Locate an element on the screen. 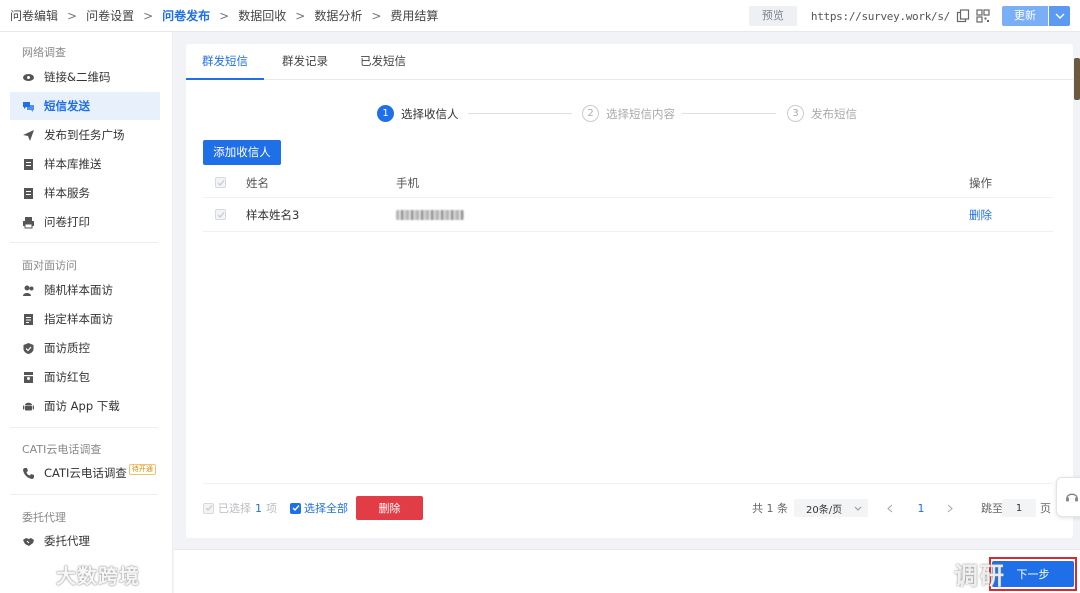 Image resolution: width=1080 pixels, height=593 pixels. step-label: 发布短信 is located at coordinates (834, 113).